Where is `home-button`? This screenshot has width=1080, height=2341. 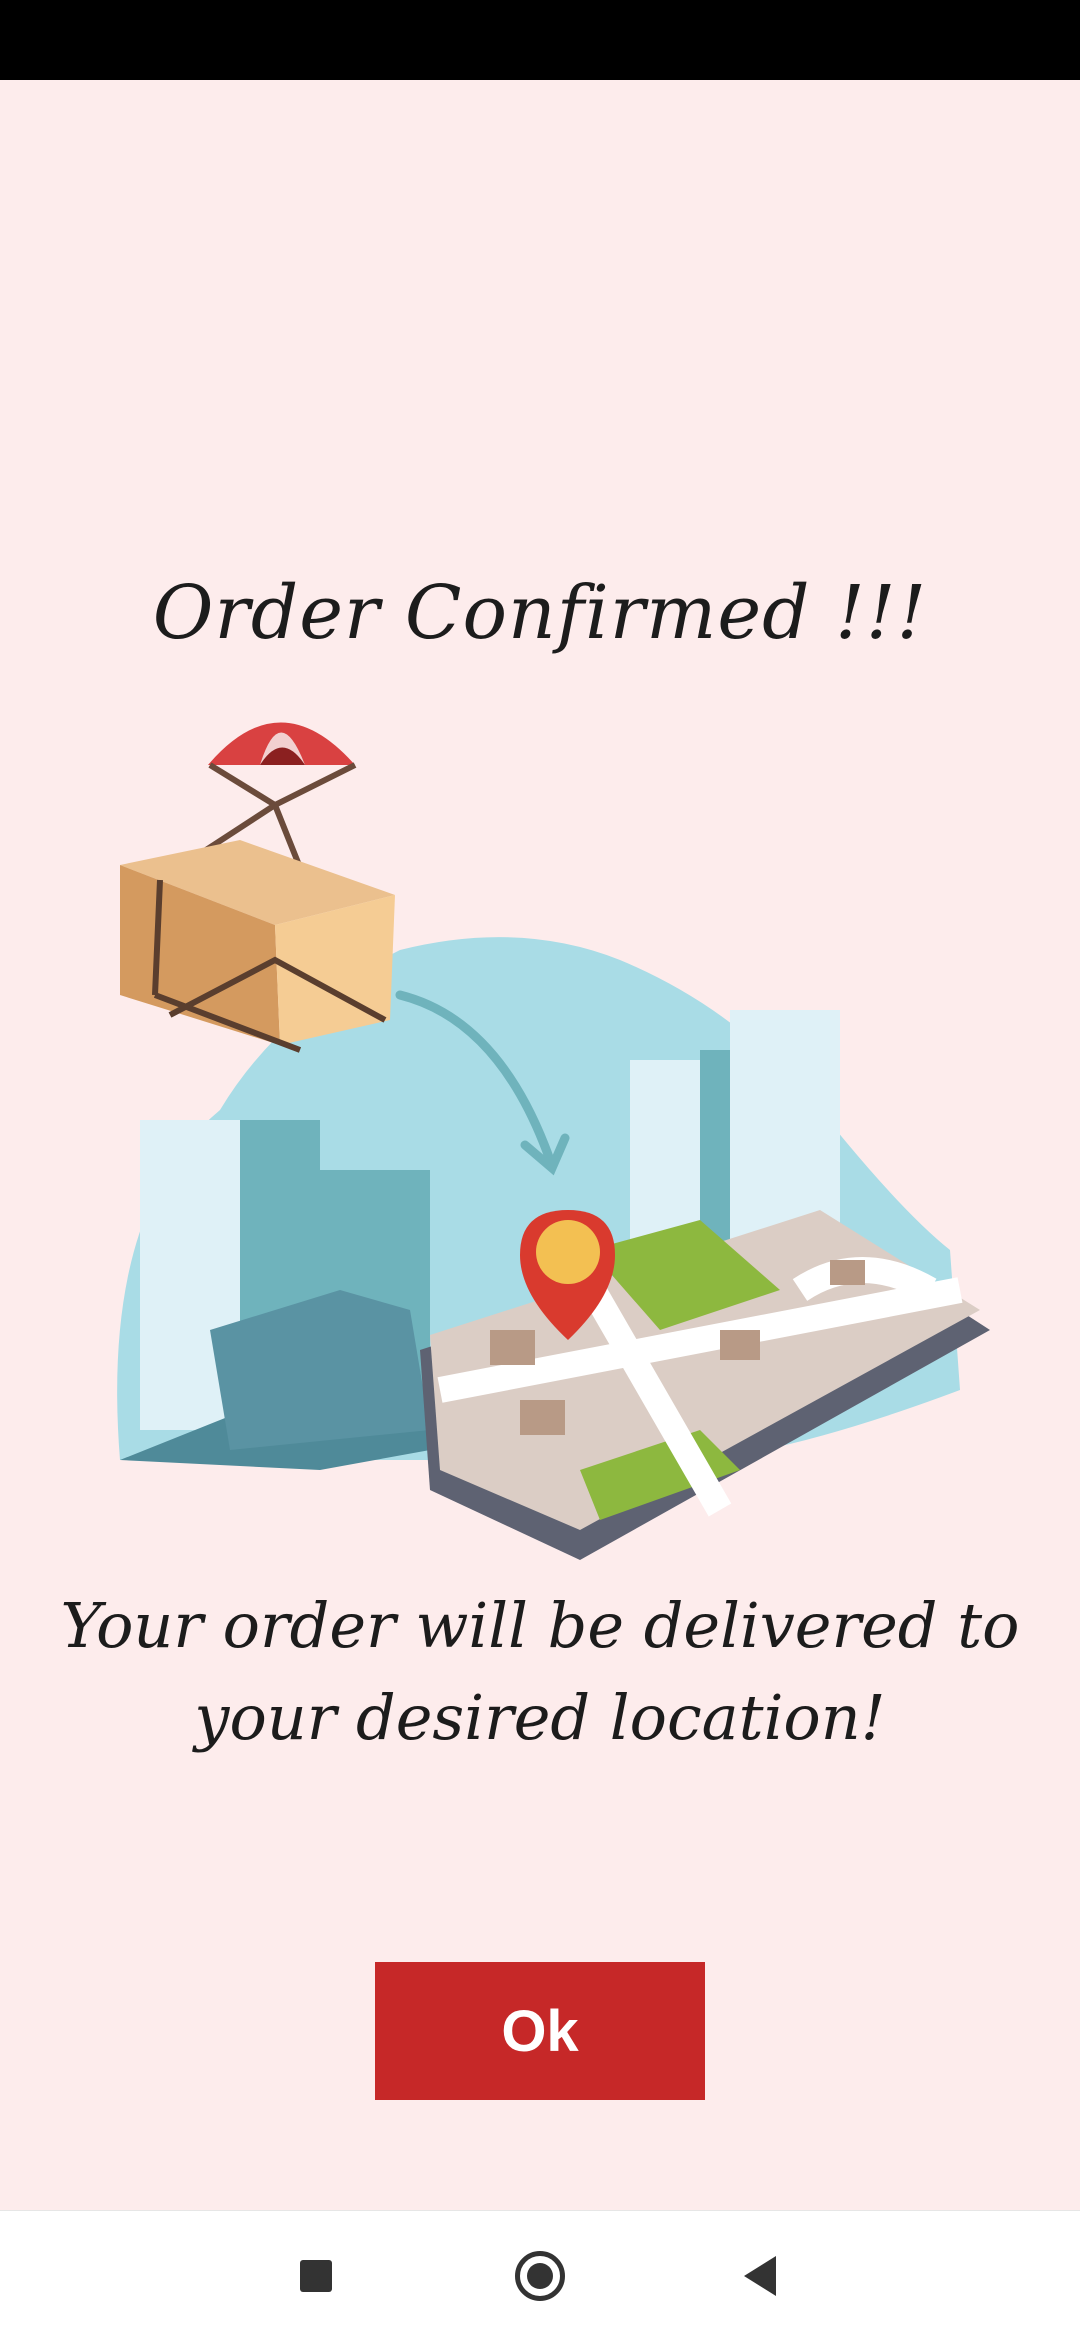
home-button is located at coordinates (540, 2276).